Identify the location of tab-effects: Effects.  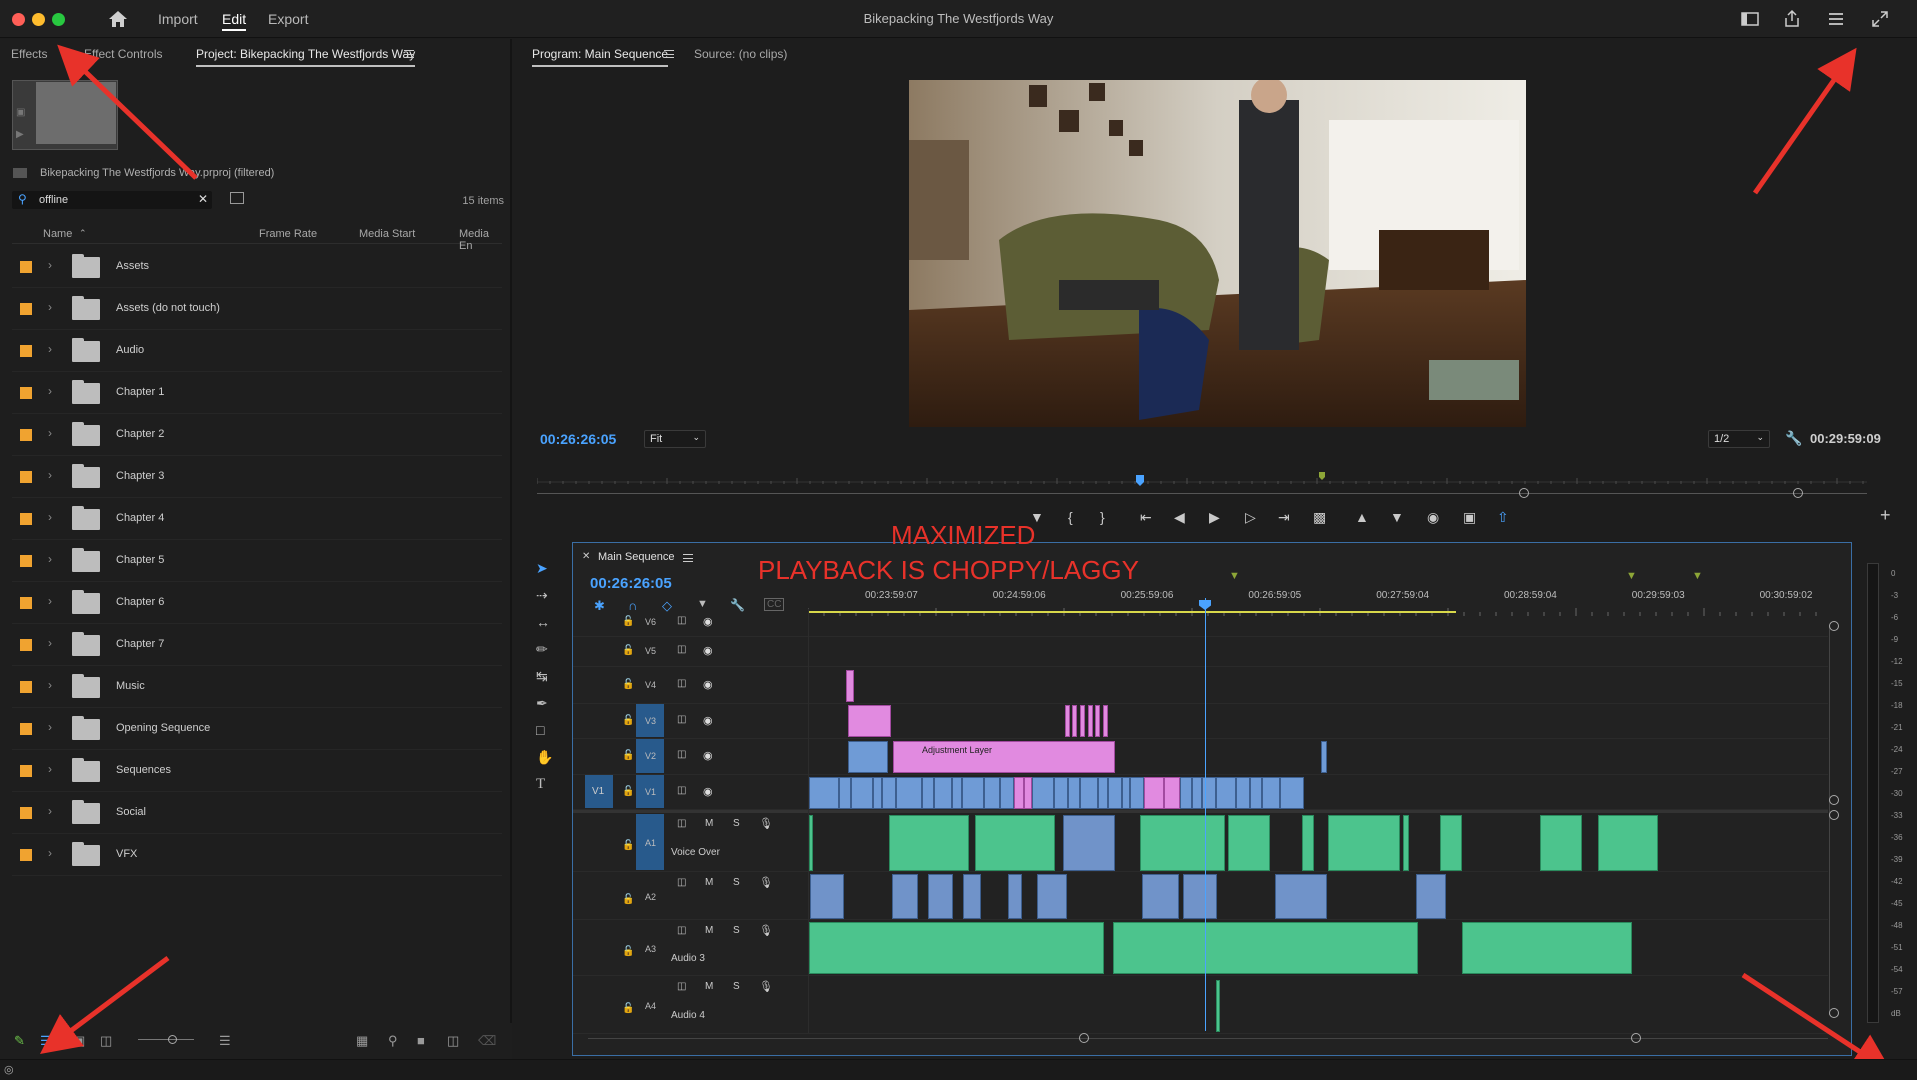
(29, 54).